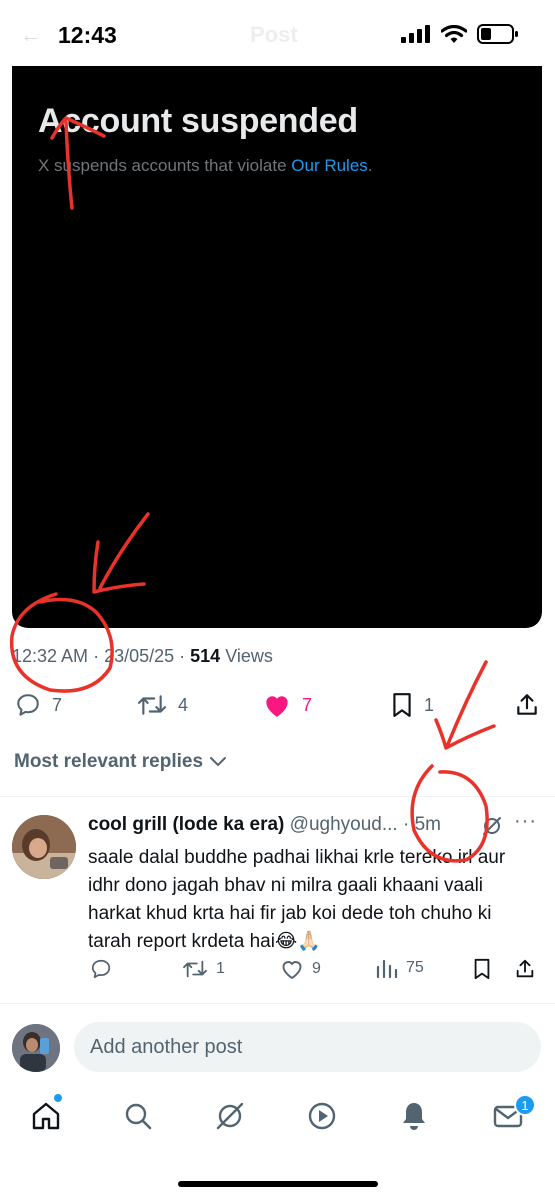 This screenshot has width=555, height=1200. Describe the element at coordinates (412, 705) in the screenshot. I see `bookmark-button: 1` at that location.